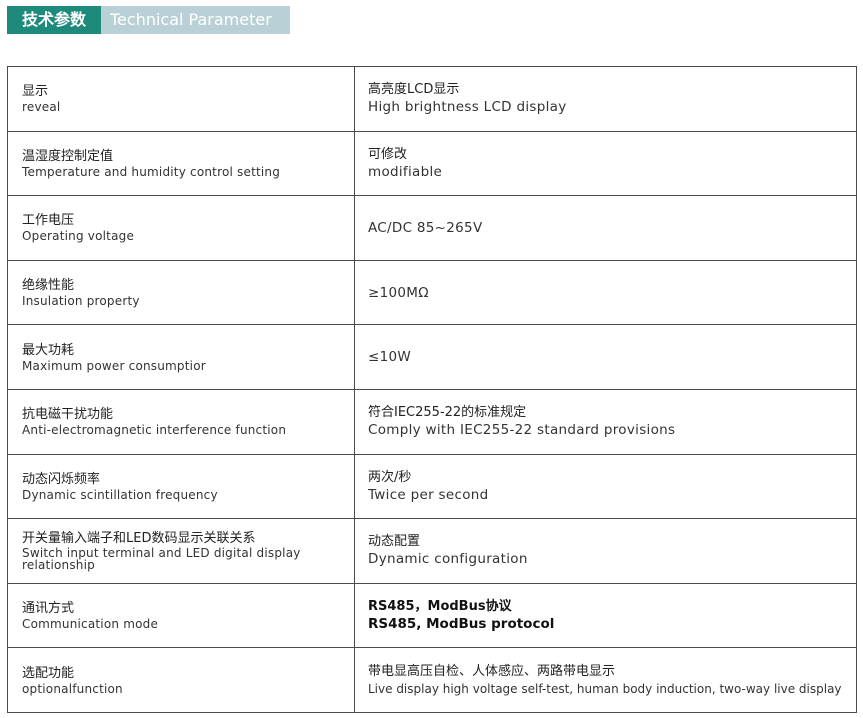 This screenshot has height=718, width=863. Describe the element at coordinates (48, 673) in the screenshot. I see `param-name-cn: 选配功能` at that location.